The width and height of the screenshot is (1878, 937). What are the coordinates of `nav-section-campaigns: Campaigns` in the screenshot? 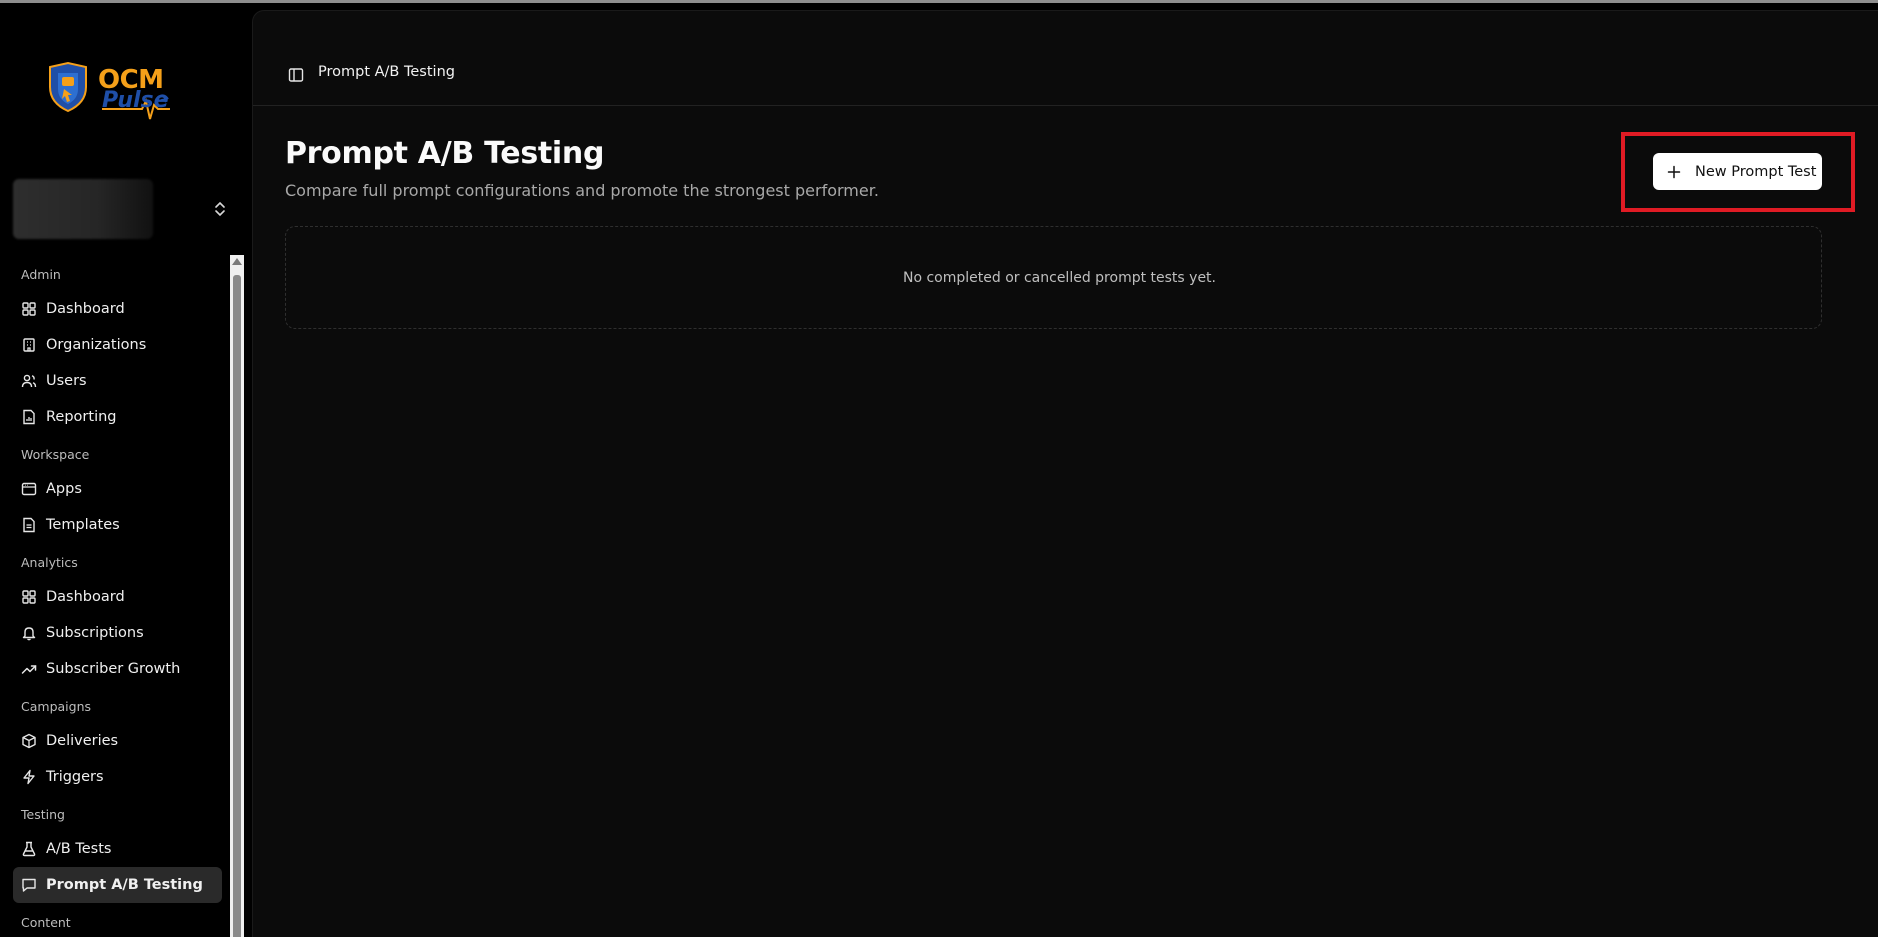 It's located at (56, 706).